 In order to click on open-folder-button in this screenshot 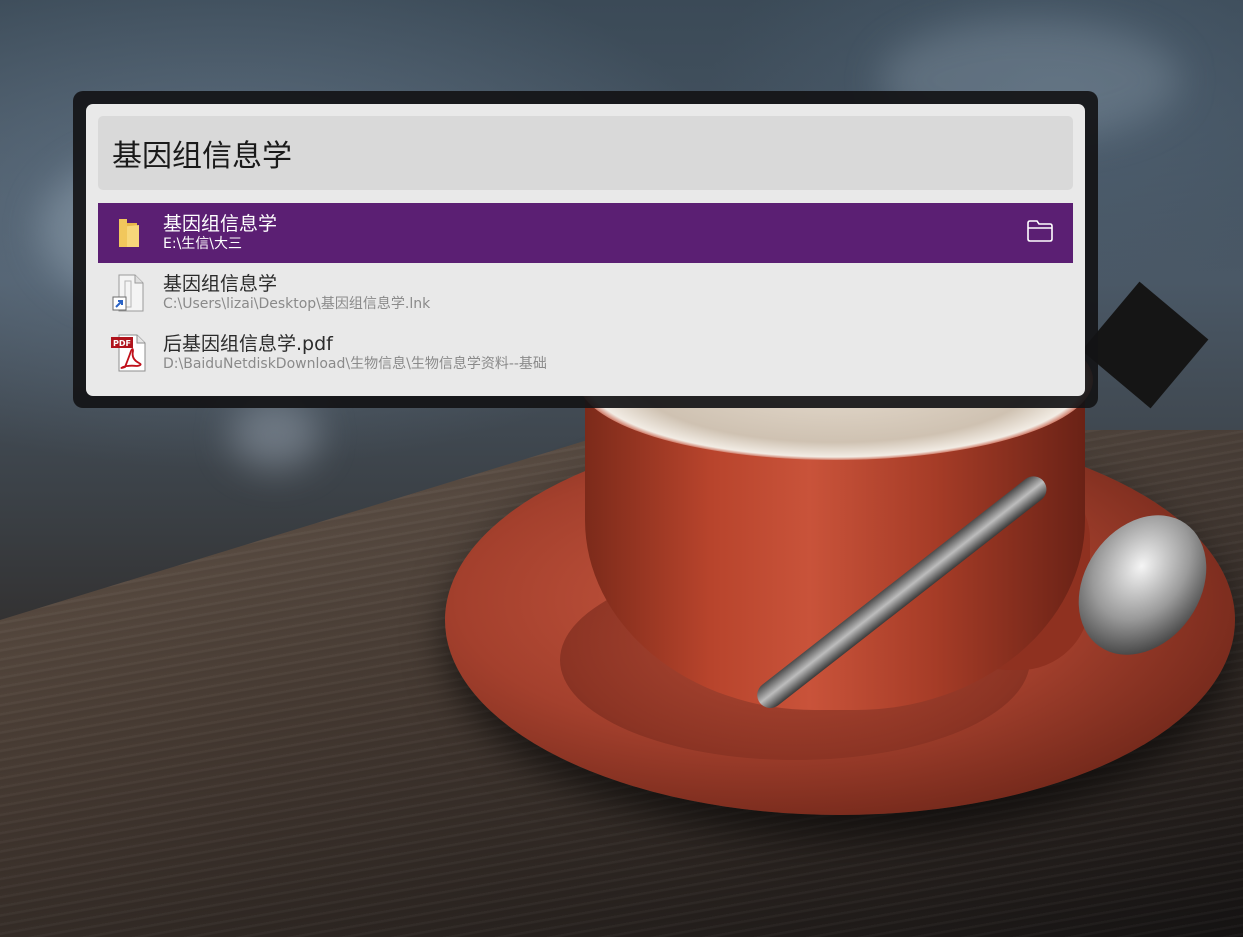, I will do `click(1040, 233)`.